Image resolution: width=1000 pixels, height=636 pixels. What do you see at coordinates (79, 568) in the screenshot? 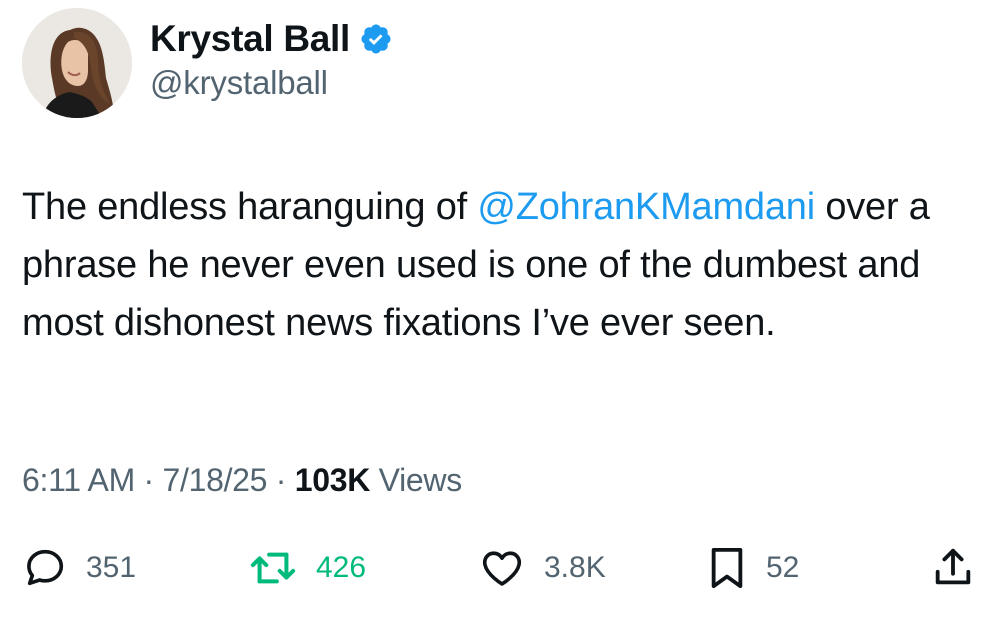
I see `reply-button: 351` at bounding box center [79, 568].